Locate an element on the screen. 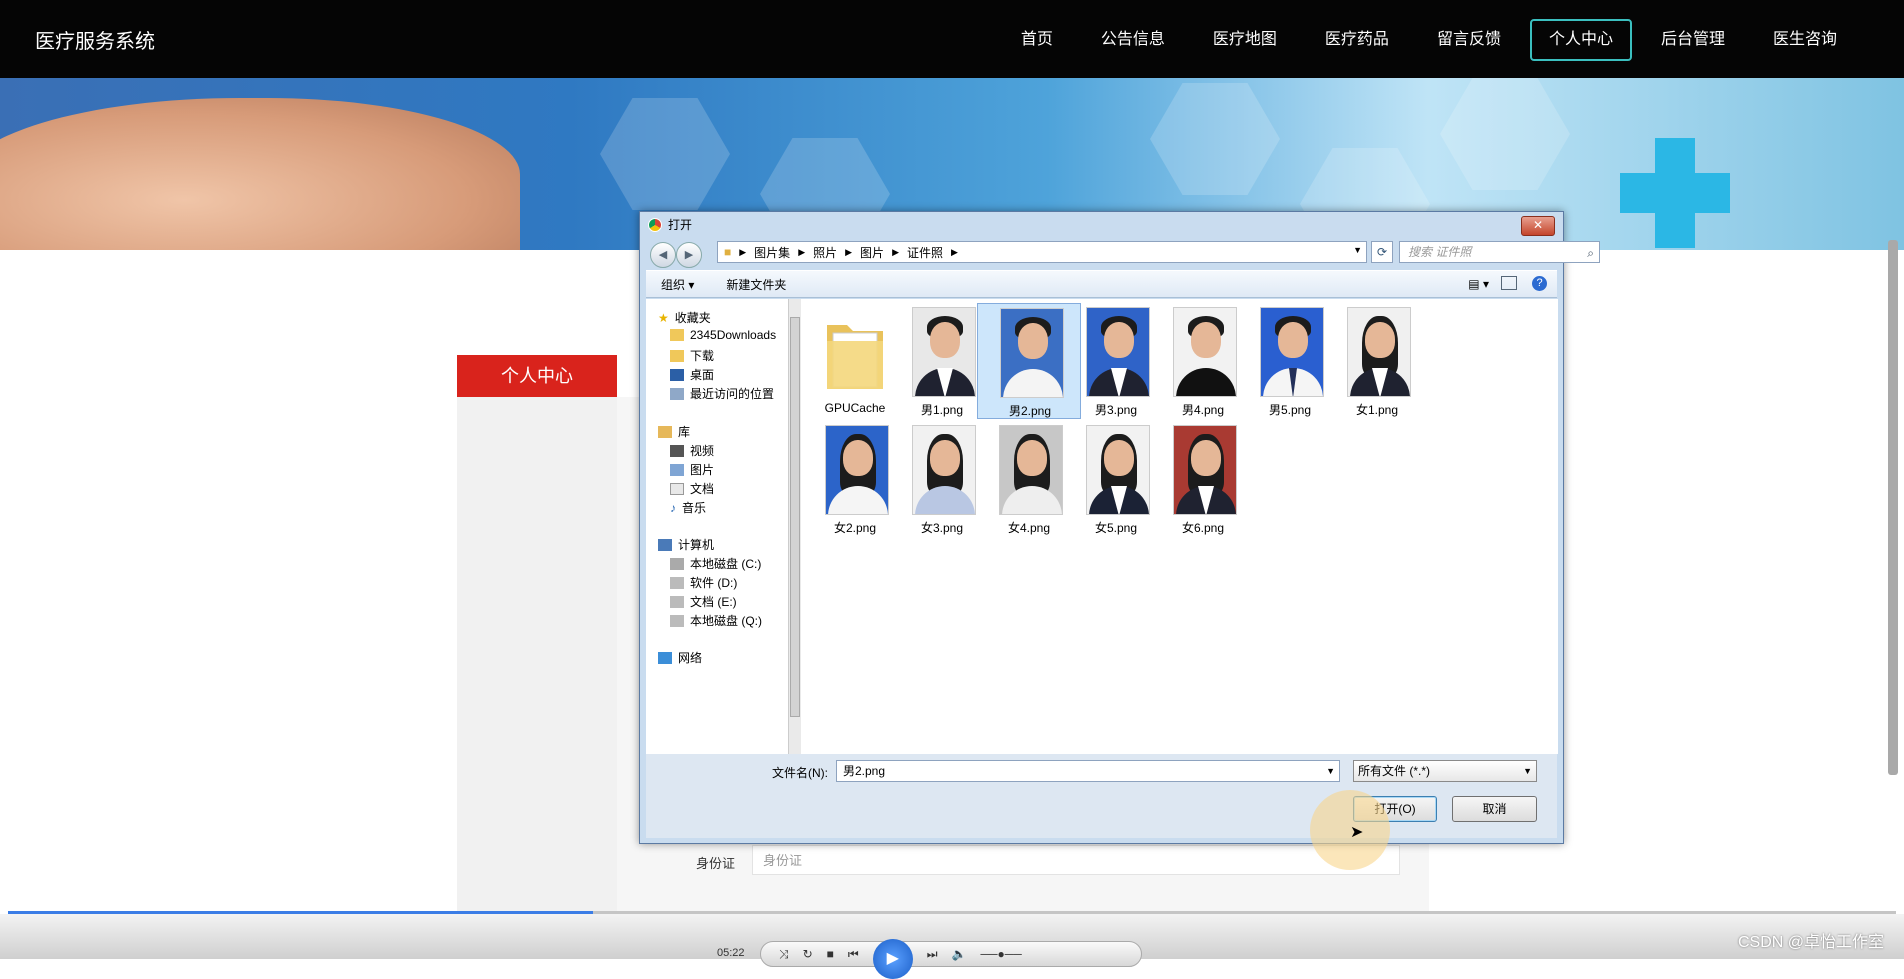 This screenshot has width=1904, height=979. nav-item-label: 桌面 is located at coordinates (702, 375).